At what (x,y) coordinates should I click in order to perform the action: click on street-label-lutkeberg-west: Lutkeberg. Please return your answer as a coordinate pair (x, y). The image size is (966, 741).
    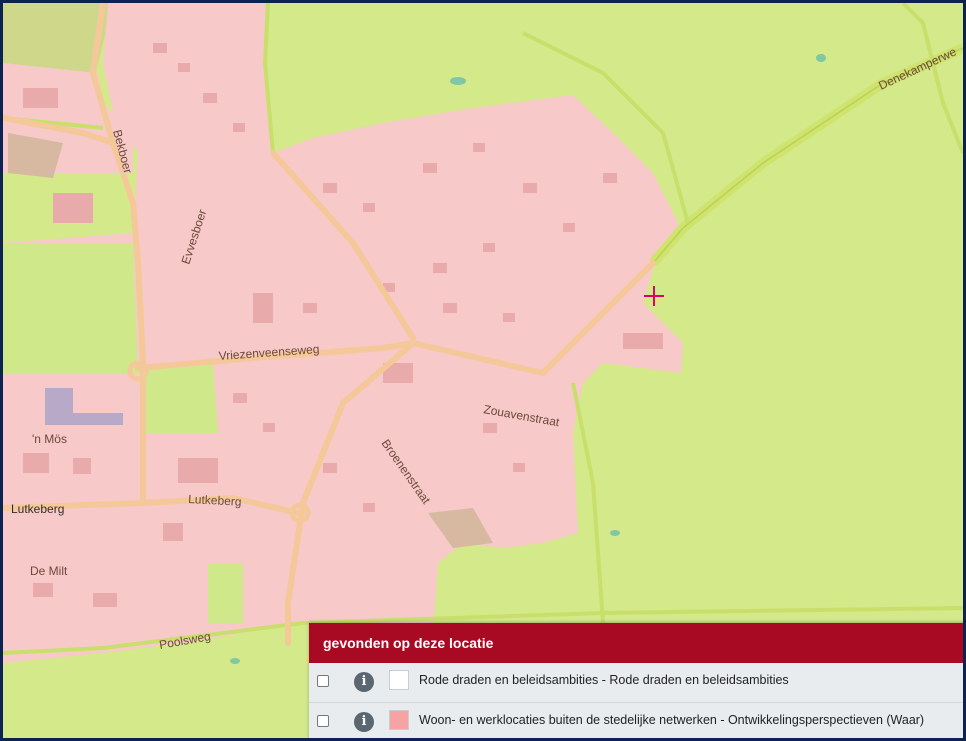
    Looking at the image, I should click on (37, 509).